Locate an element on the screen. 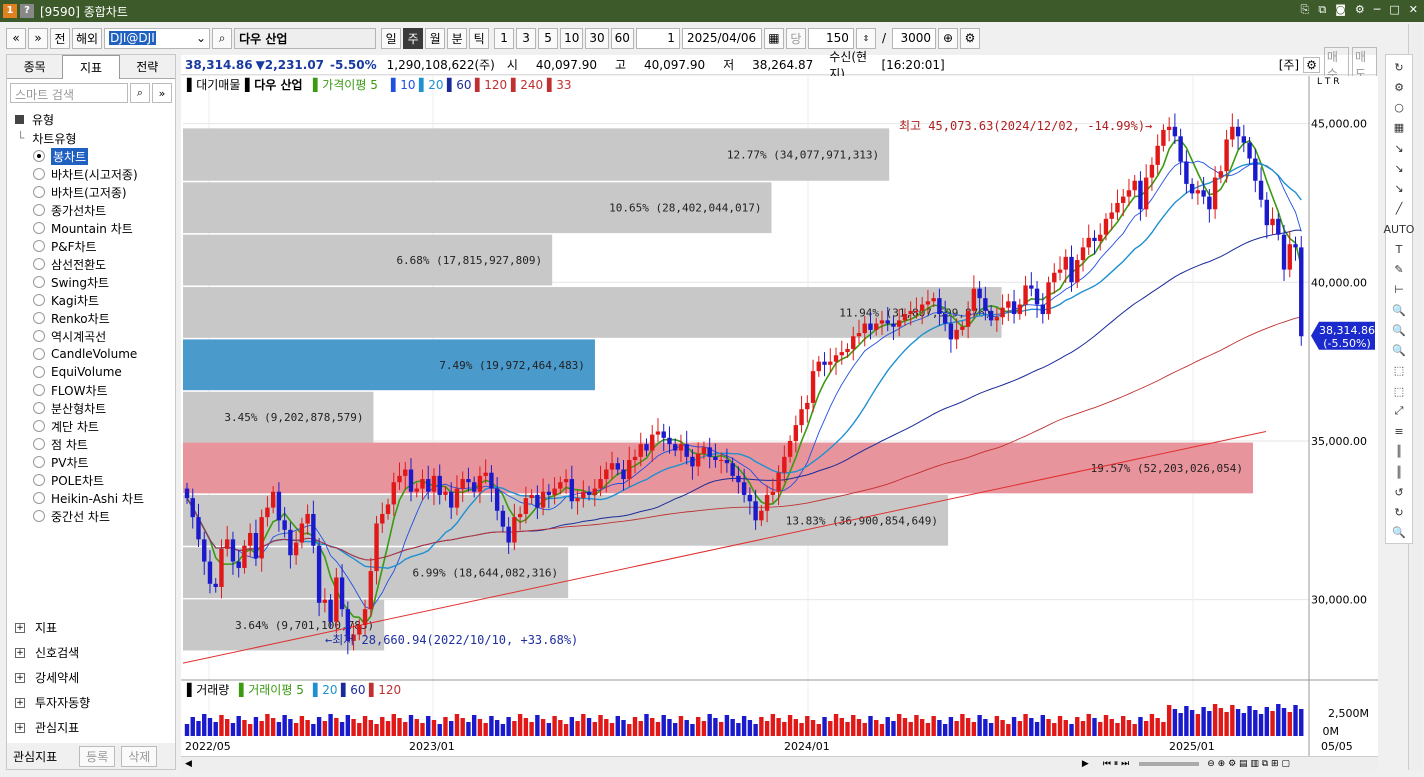  count-input: 150 is located at coordinates (830, 38).